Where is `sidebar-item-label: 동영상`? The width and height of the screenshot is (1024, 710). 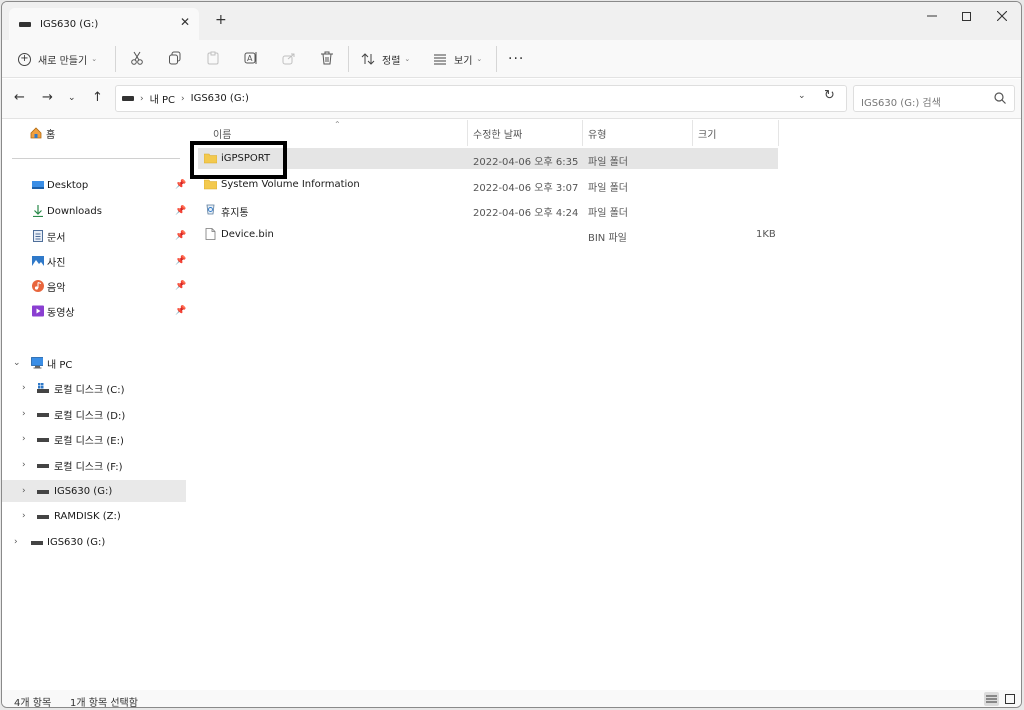 sidebar-item-label: 동영상 is located at coordinates (61, 313).